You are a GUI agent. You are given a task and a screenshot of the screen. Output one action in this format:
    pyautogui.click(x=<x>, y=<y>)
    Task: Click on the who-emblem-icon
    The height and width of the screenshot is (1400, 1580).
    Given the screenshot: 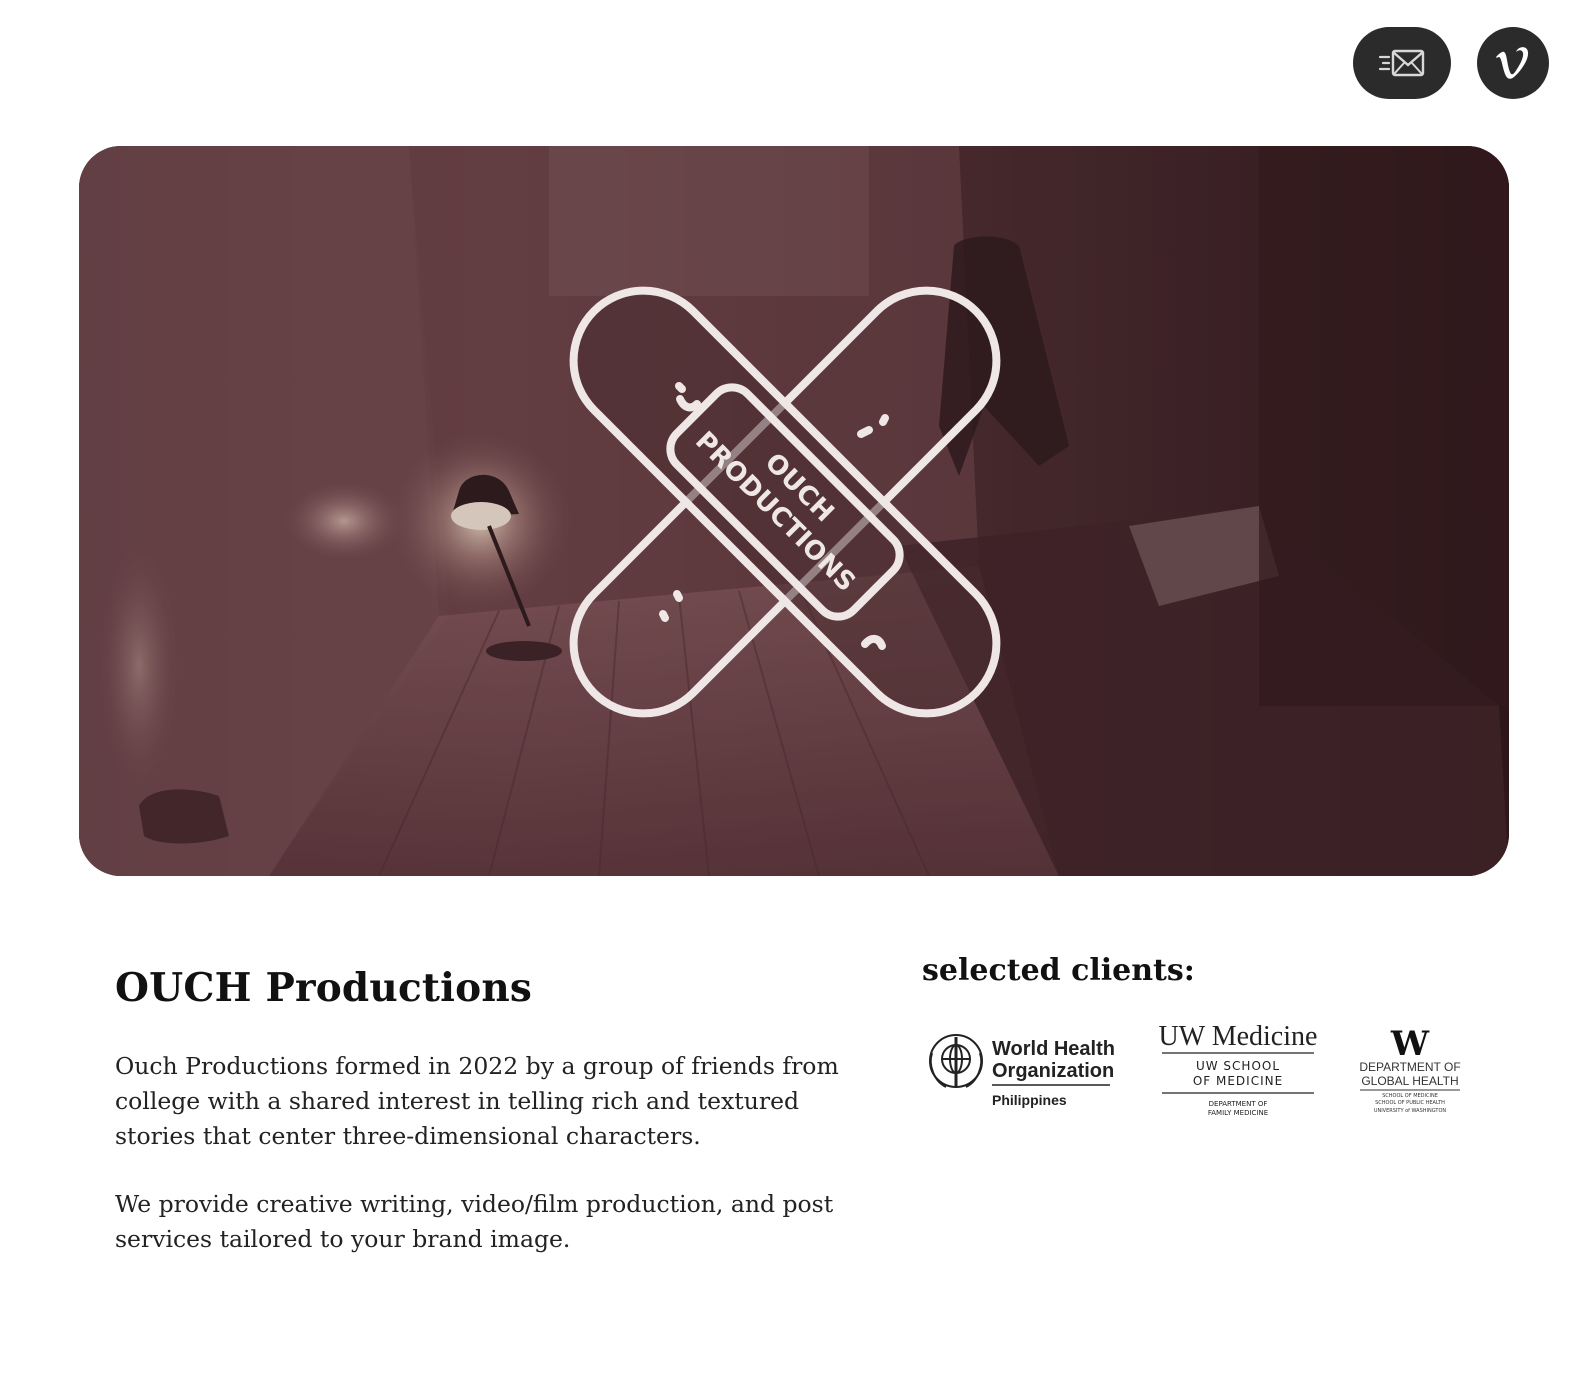 What is the action you would take?
    pyautogui.click(x=956, y=1061)
    